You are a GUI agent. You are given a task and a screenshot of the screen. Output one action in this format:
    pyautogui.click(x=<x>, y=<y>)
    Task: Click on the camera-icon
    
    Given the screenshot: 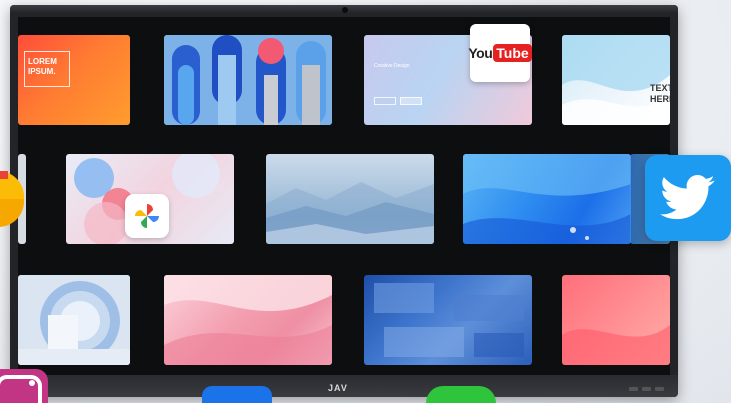 What is the action you would take?
    pyautogui.click(x=345, y=10)
    